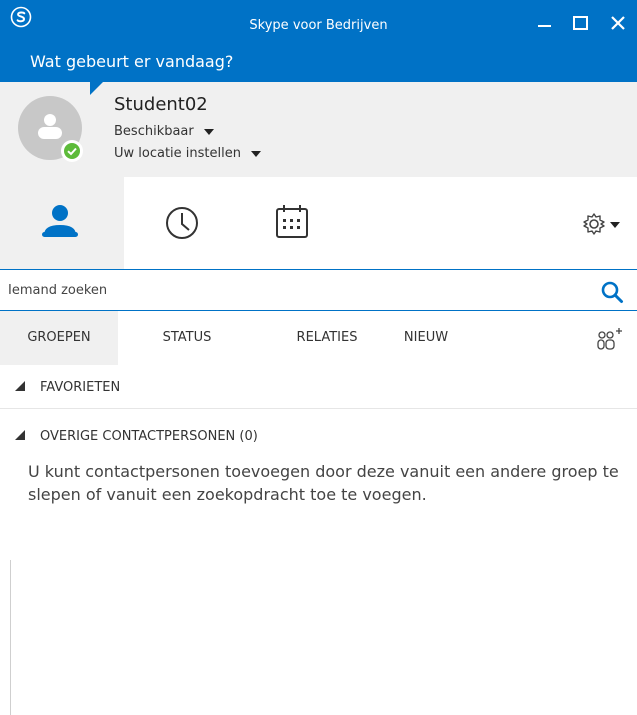 The image size is (637, 715). Describe the element at coordinates (545, 23) in the screenshot. I see `minimize-icon` at that location.